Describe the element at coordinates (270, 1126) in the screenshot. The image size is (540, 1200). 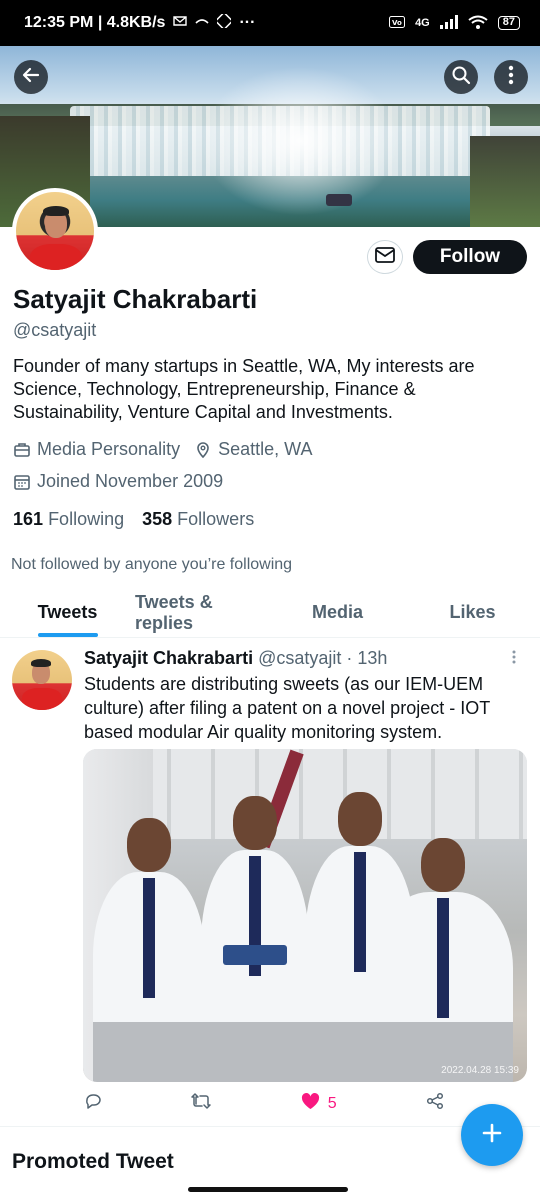
I see `section-divider` at that location.